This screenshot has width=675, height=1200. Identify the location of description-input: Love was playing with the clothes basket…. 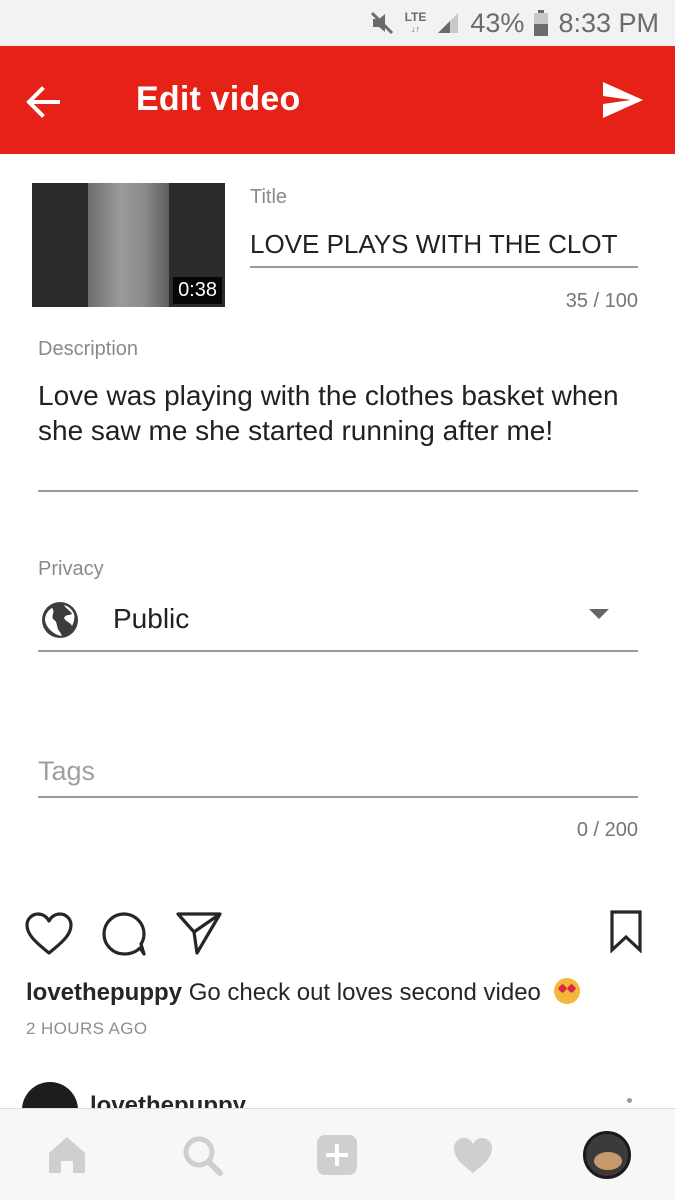
(338, 413).